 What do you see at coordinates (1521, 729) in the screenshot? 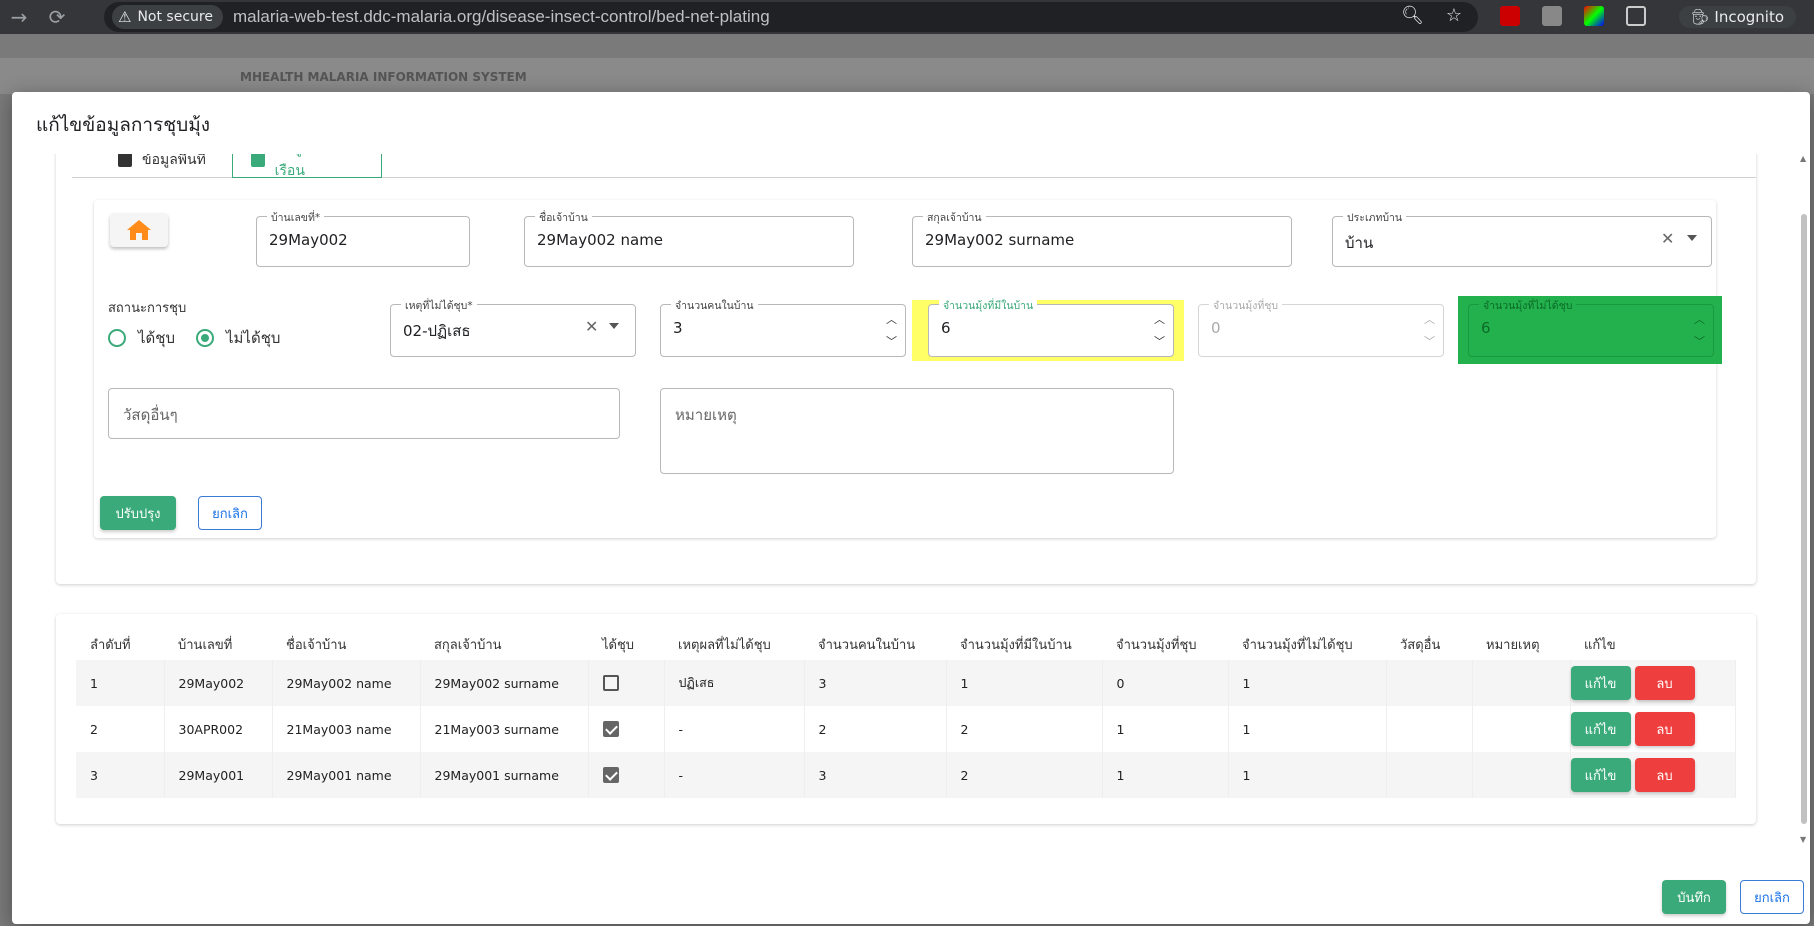
I see `cell-remark` at bounding box center [1521, 729].